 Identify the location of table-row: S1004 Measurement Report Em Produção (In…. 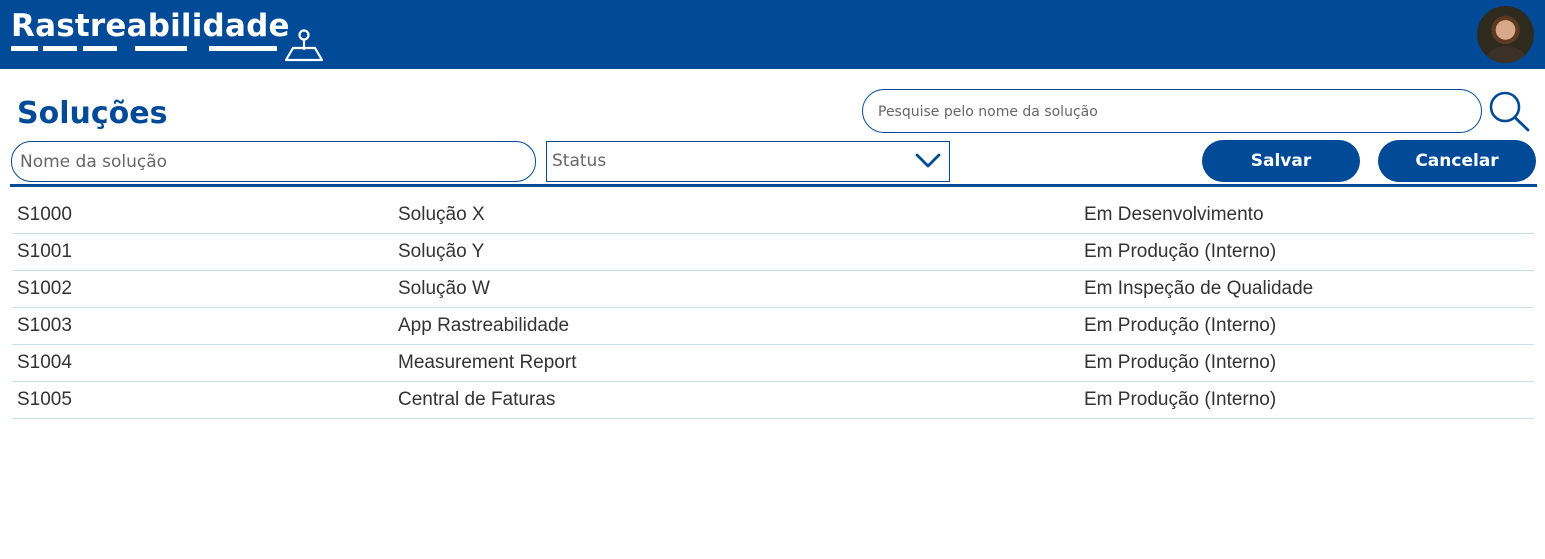
(773, 363).